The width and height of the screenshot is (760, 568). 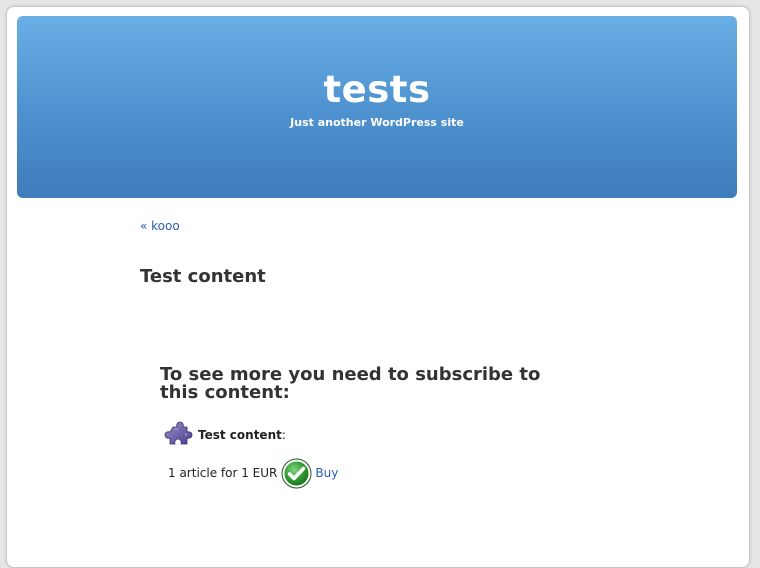 I want to click on offer-row: 1 article for 1 EUR Buy, so click(x=253, y=473).